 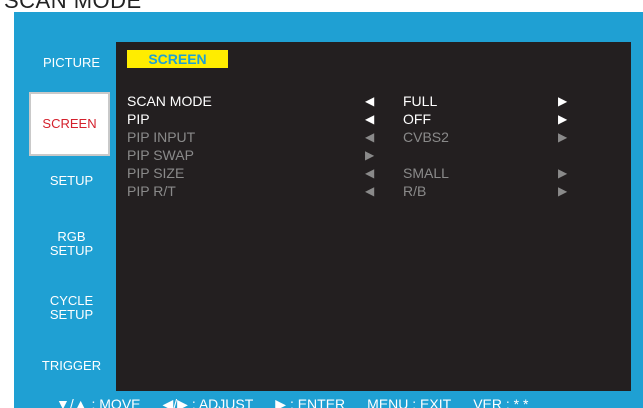 I want to click on sidebar-item-label: SCREEN, so click(x=69, y=123).